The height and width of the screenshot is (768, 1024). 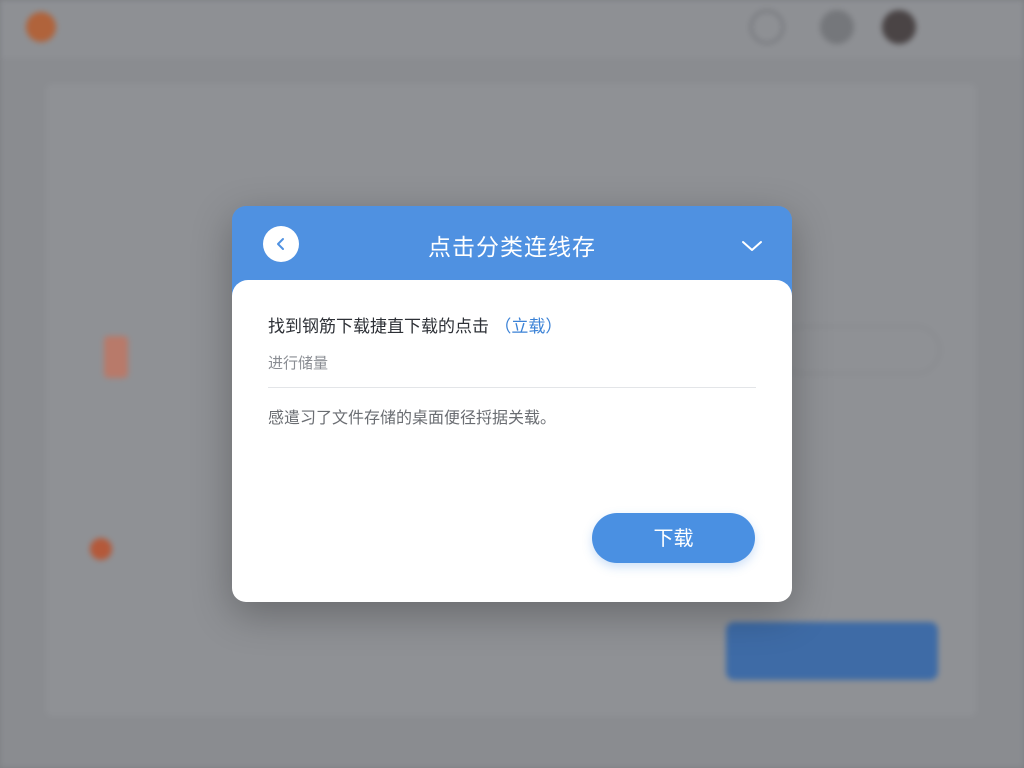 What do you see at coordinates (512, 387) in the screenshot?
I see `divider` at bounding box center [512, 387].